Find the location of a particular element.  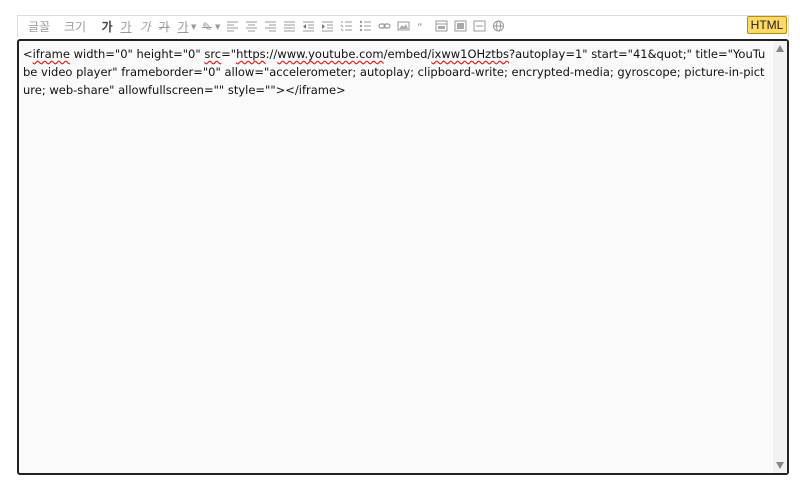

code-text: < is located at coordinates (28, 54).